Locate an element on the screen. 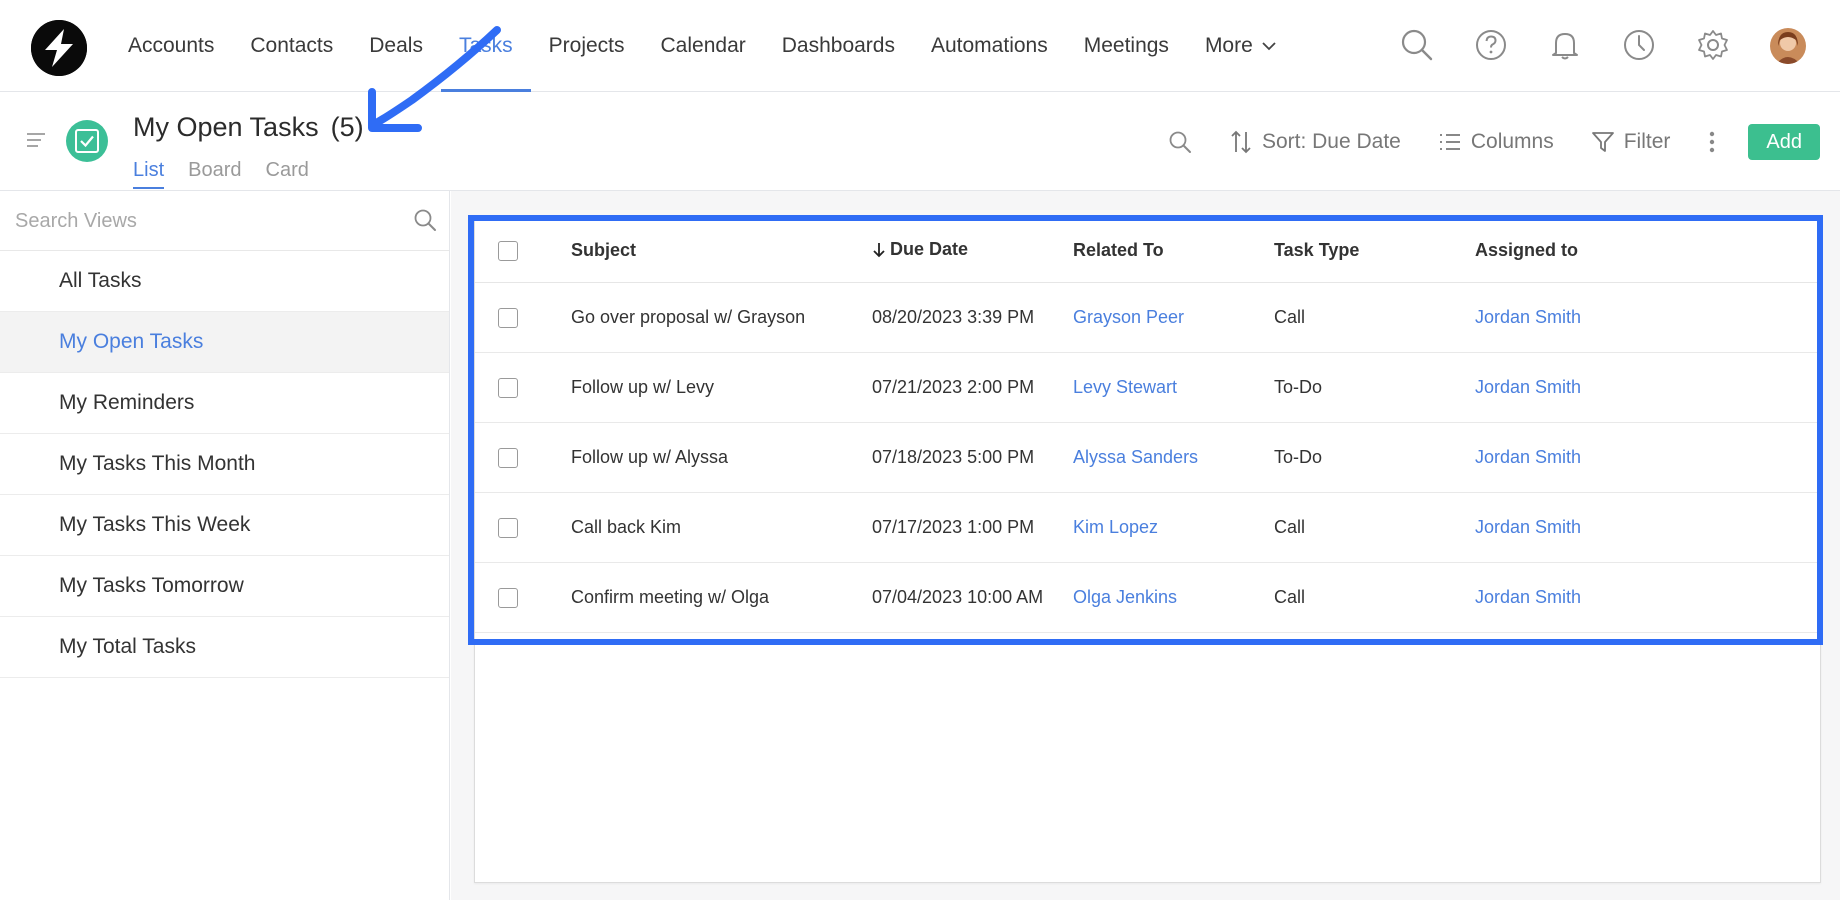 The image size is (1840, 900). sort-icon is located at coordinates (1241, 142).